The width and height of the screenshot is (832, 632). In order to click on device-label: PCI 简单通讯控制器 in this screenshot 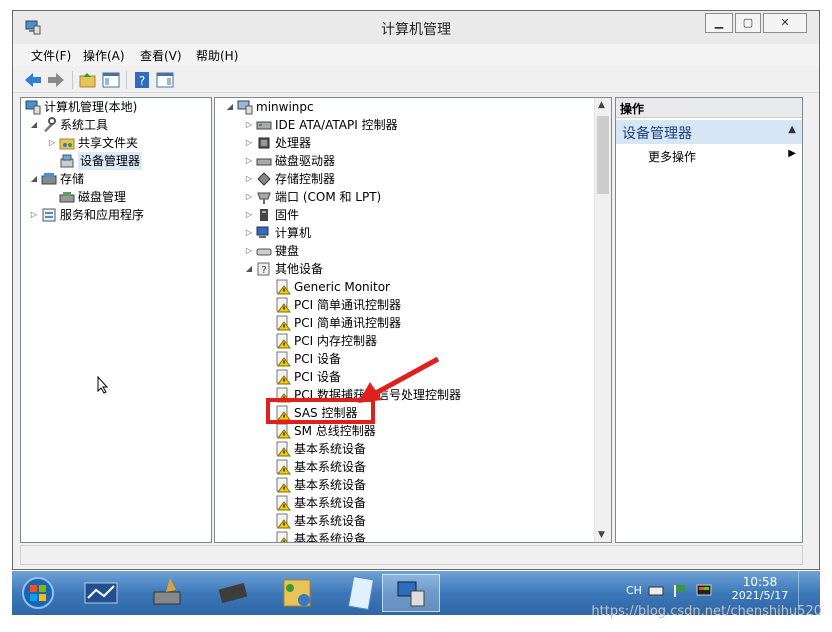, I will do `click(347, 305)`.